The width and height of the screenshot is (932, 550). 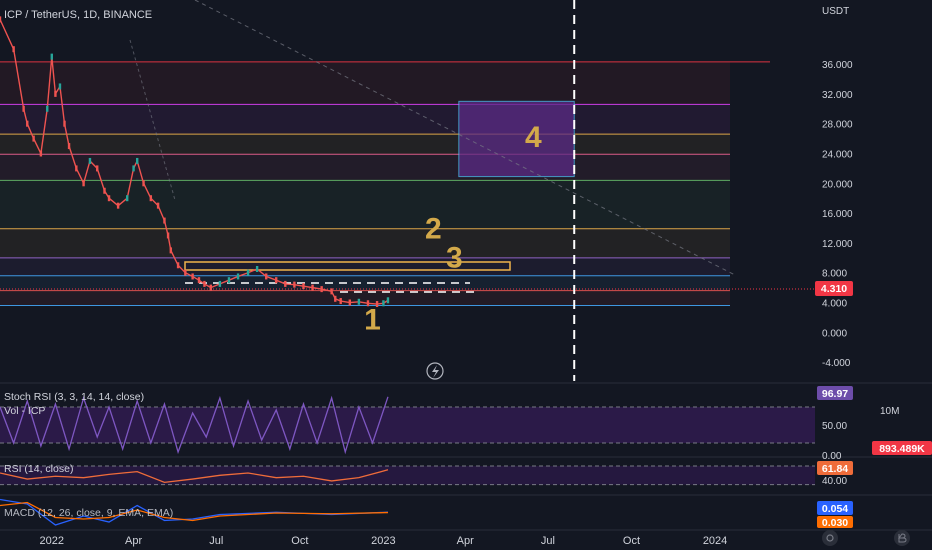 What do you see at coordinates (835, 523) in the screenshot?
I see `signal-value: 0.030` at bounding box center [835, 523].